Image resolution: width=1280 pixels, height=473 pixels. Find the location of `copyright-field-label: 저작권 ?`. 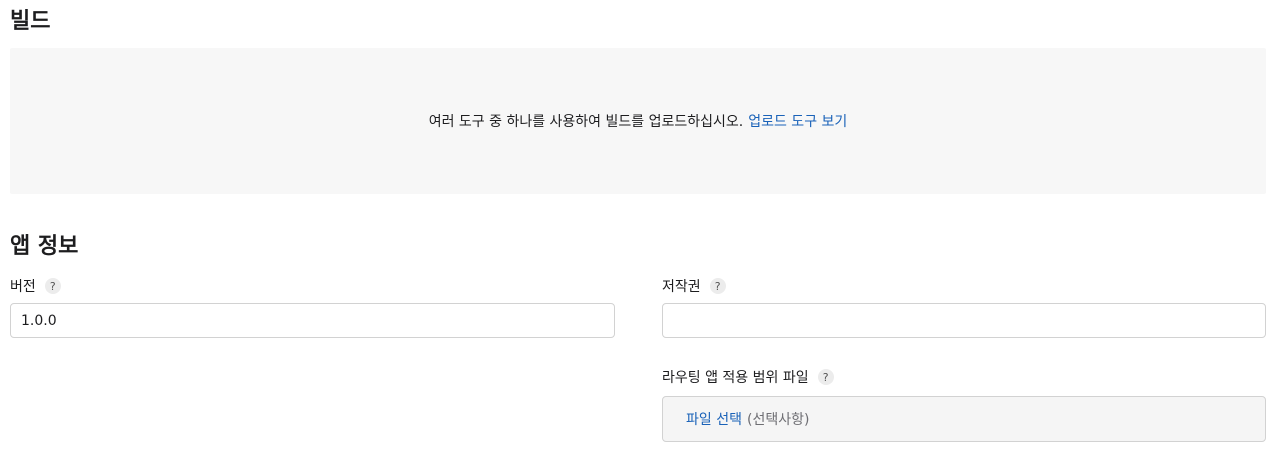

copyright-field-label: 저작권 ? is located at coordinates (694, 286).